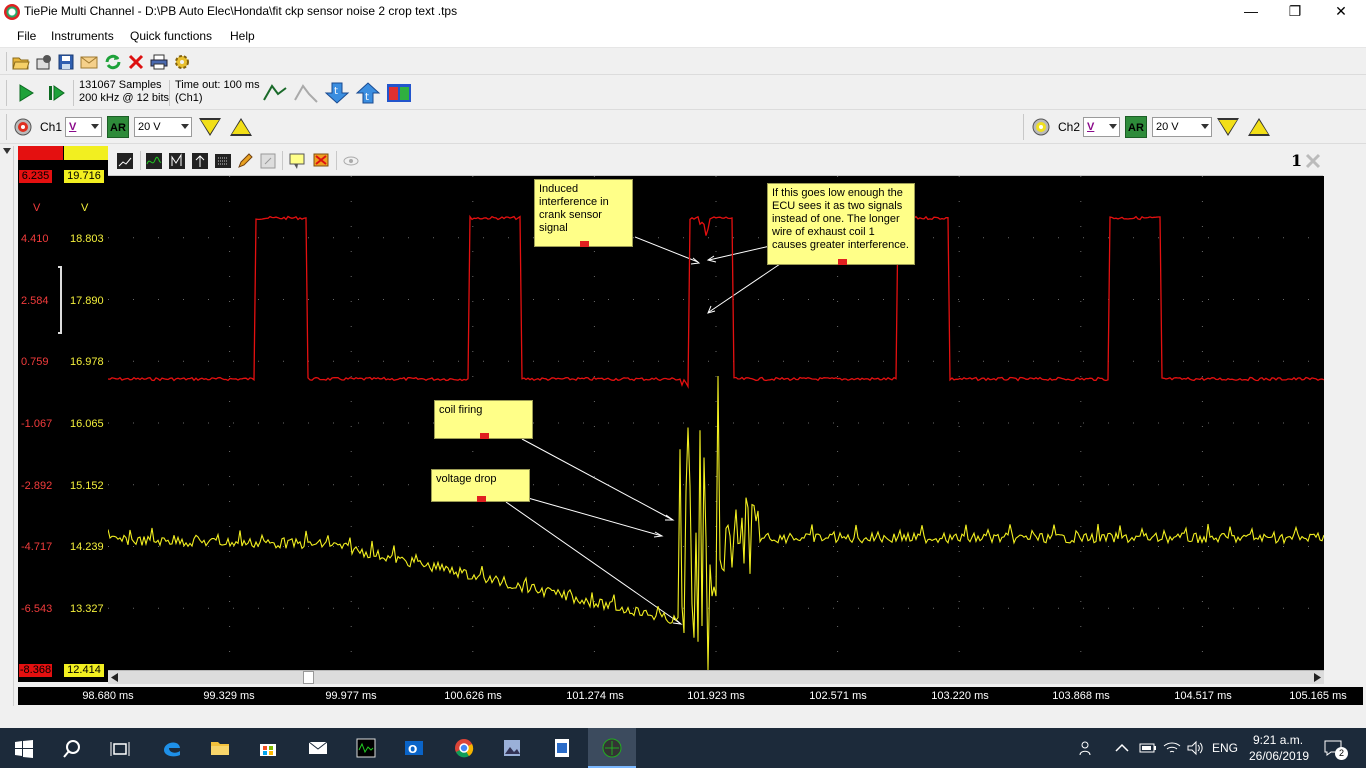 The height and width of the screenshot is (768, 1366). I want to click on add-note-icon, so click(297, 161).